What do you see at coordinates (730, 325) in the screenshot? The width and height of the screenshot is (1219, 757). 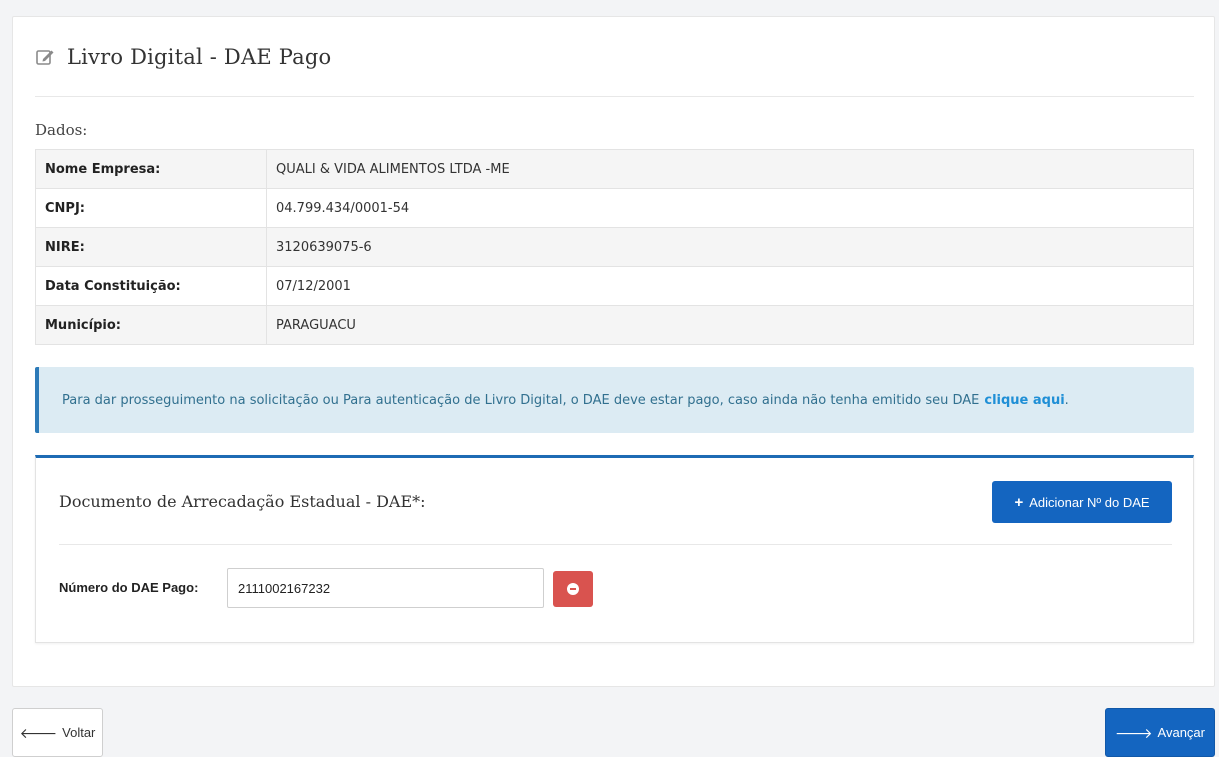 I see `row-value: PARAGUACU` at bounding box center [730, 325].